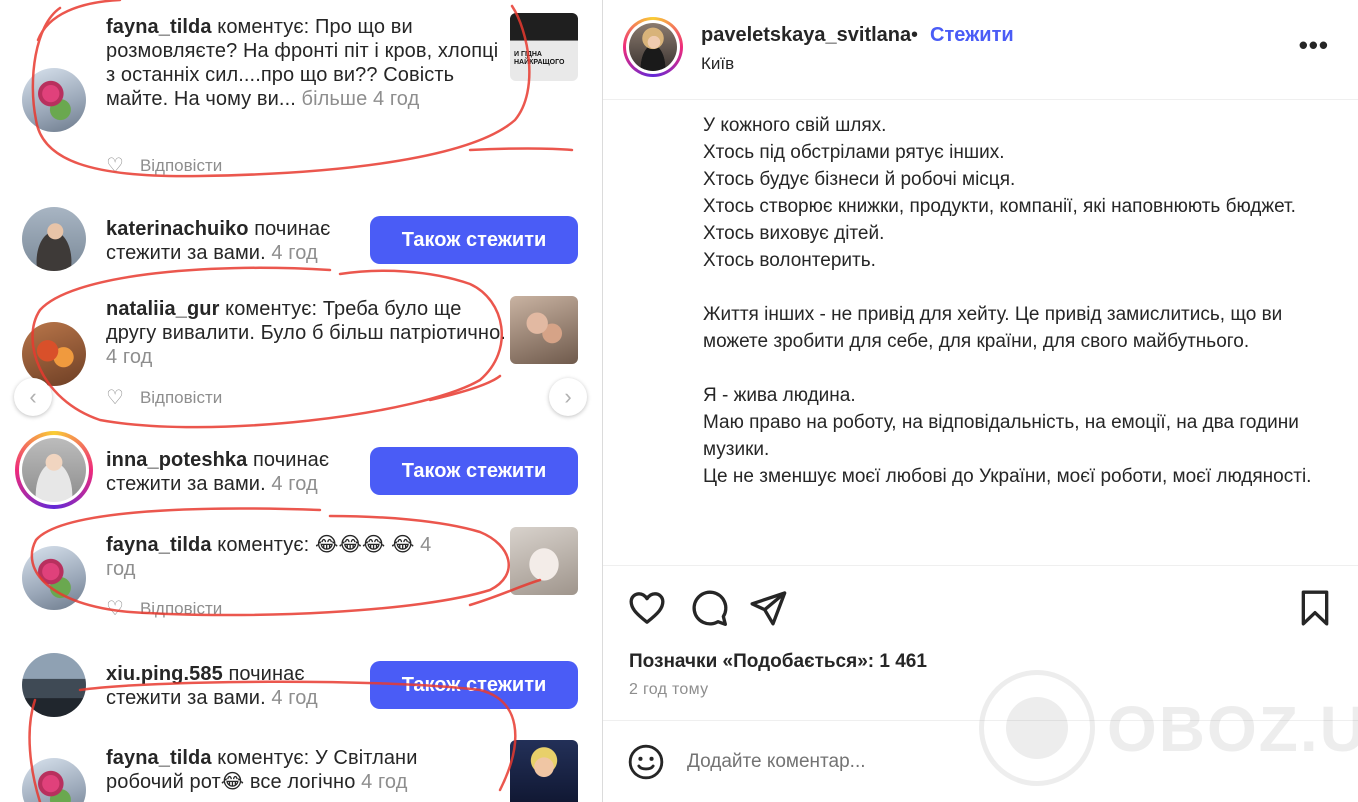 Image resolution: width=1358 pixels, height=802 pixels. What do you see at coordinates (177, 460) in the screenshot?
I see `notification-username: inna_poteshka` at bounding box center [177, 460].